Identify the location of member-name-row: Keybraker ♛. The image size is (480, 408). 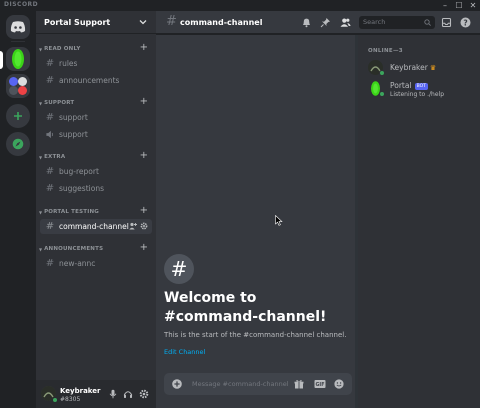
(413, 67).